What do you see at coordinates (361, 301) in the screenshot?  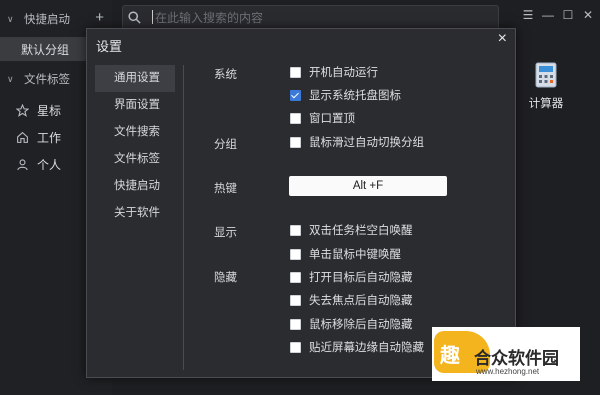 I see `option-label: 失去焦点后自动隐藏` at bounding box center [361, 301].